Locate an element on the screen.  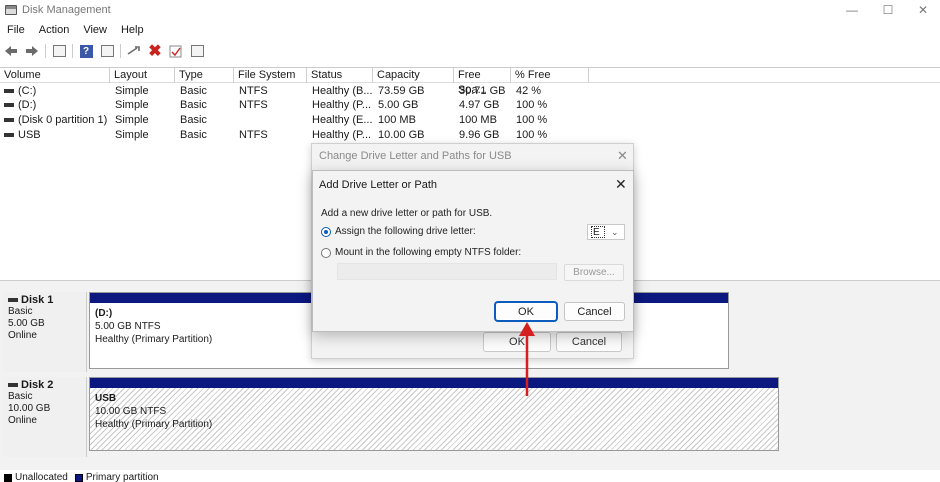
col-volume: Volume is located at coordinates (55, 75).